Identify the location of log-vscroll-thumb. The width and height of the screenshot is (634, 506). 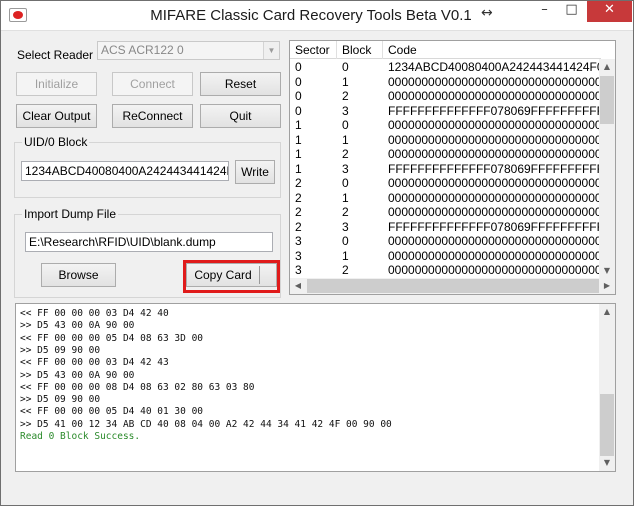
(607, 425).